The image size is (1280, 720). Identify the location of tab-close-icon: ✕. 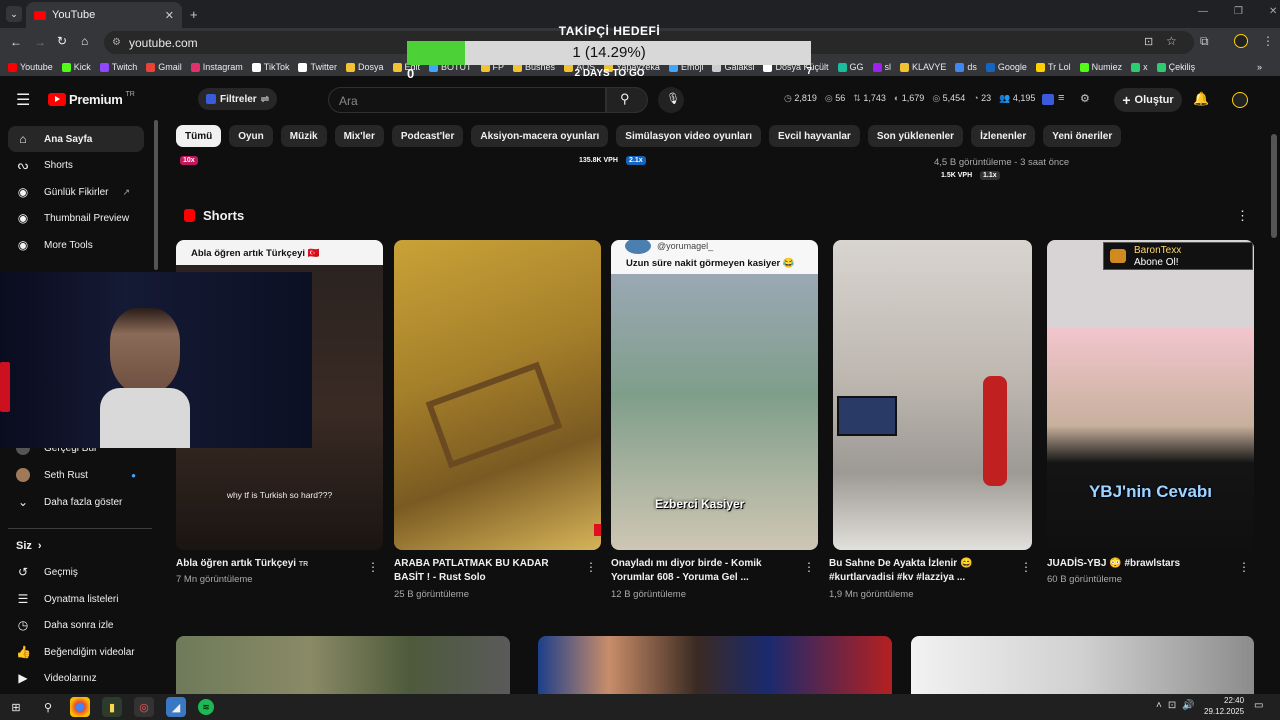
(169, 15).